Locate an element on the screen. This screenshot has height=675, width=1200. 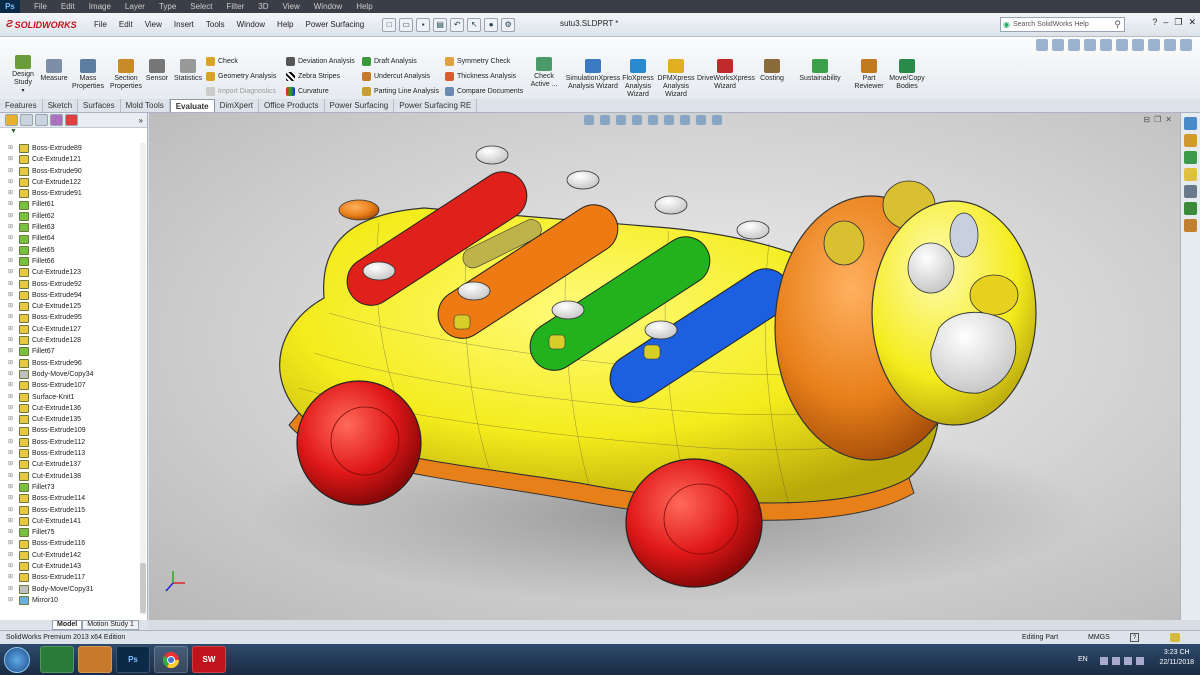
scroll-thumb is located at coordinates (143, 588).